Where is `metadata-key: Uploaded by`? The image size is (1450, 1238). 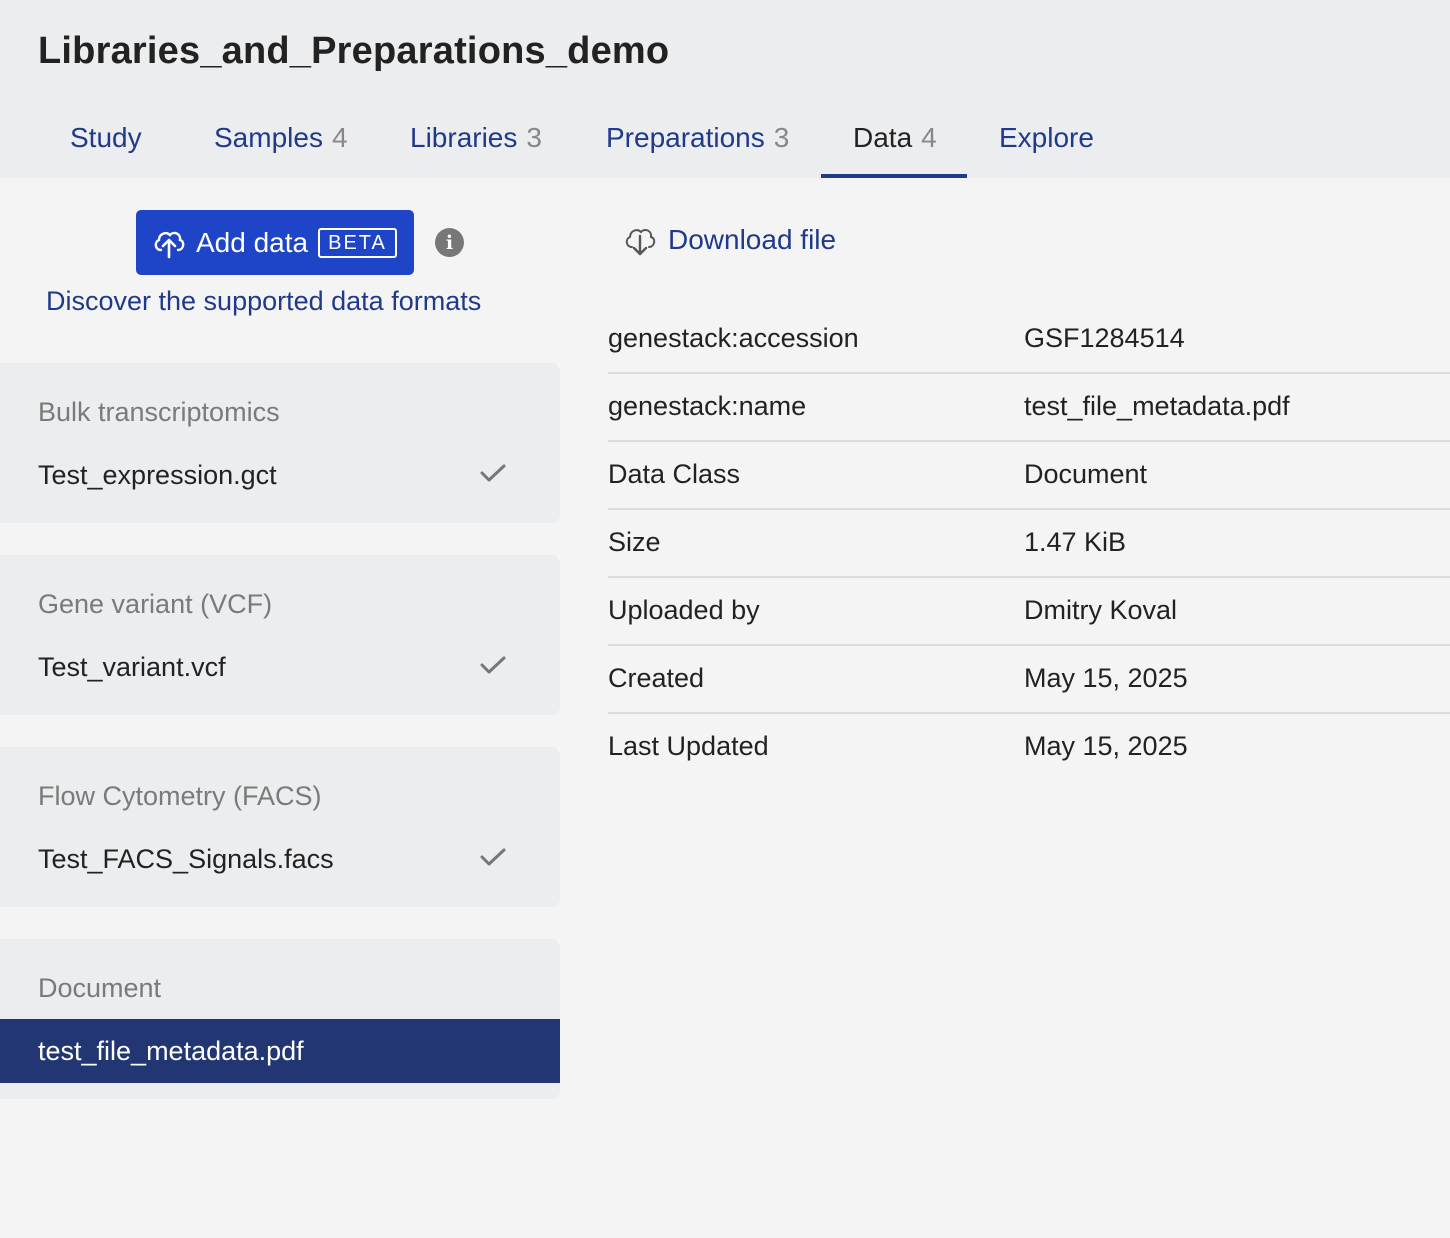 metadata-key: Uploaded by is located at coordinates (684, 610).